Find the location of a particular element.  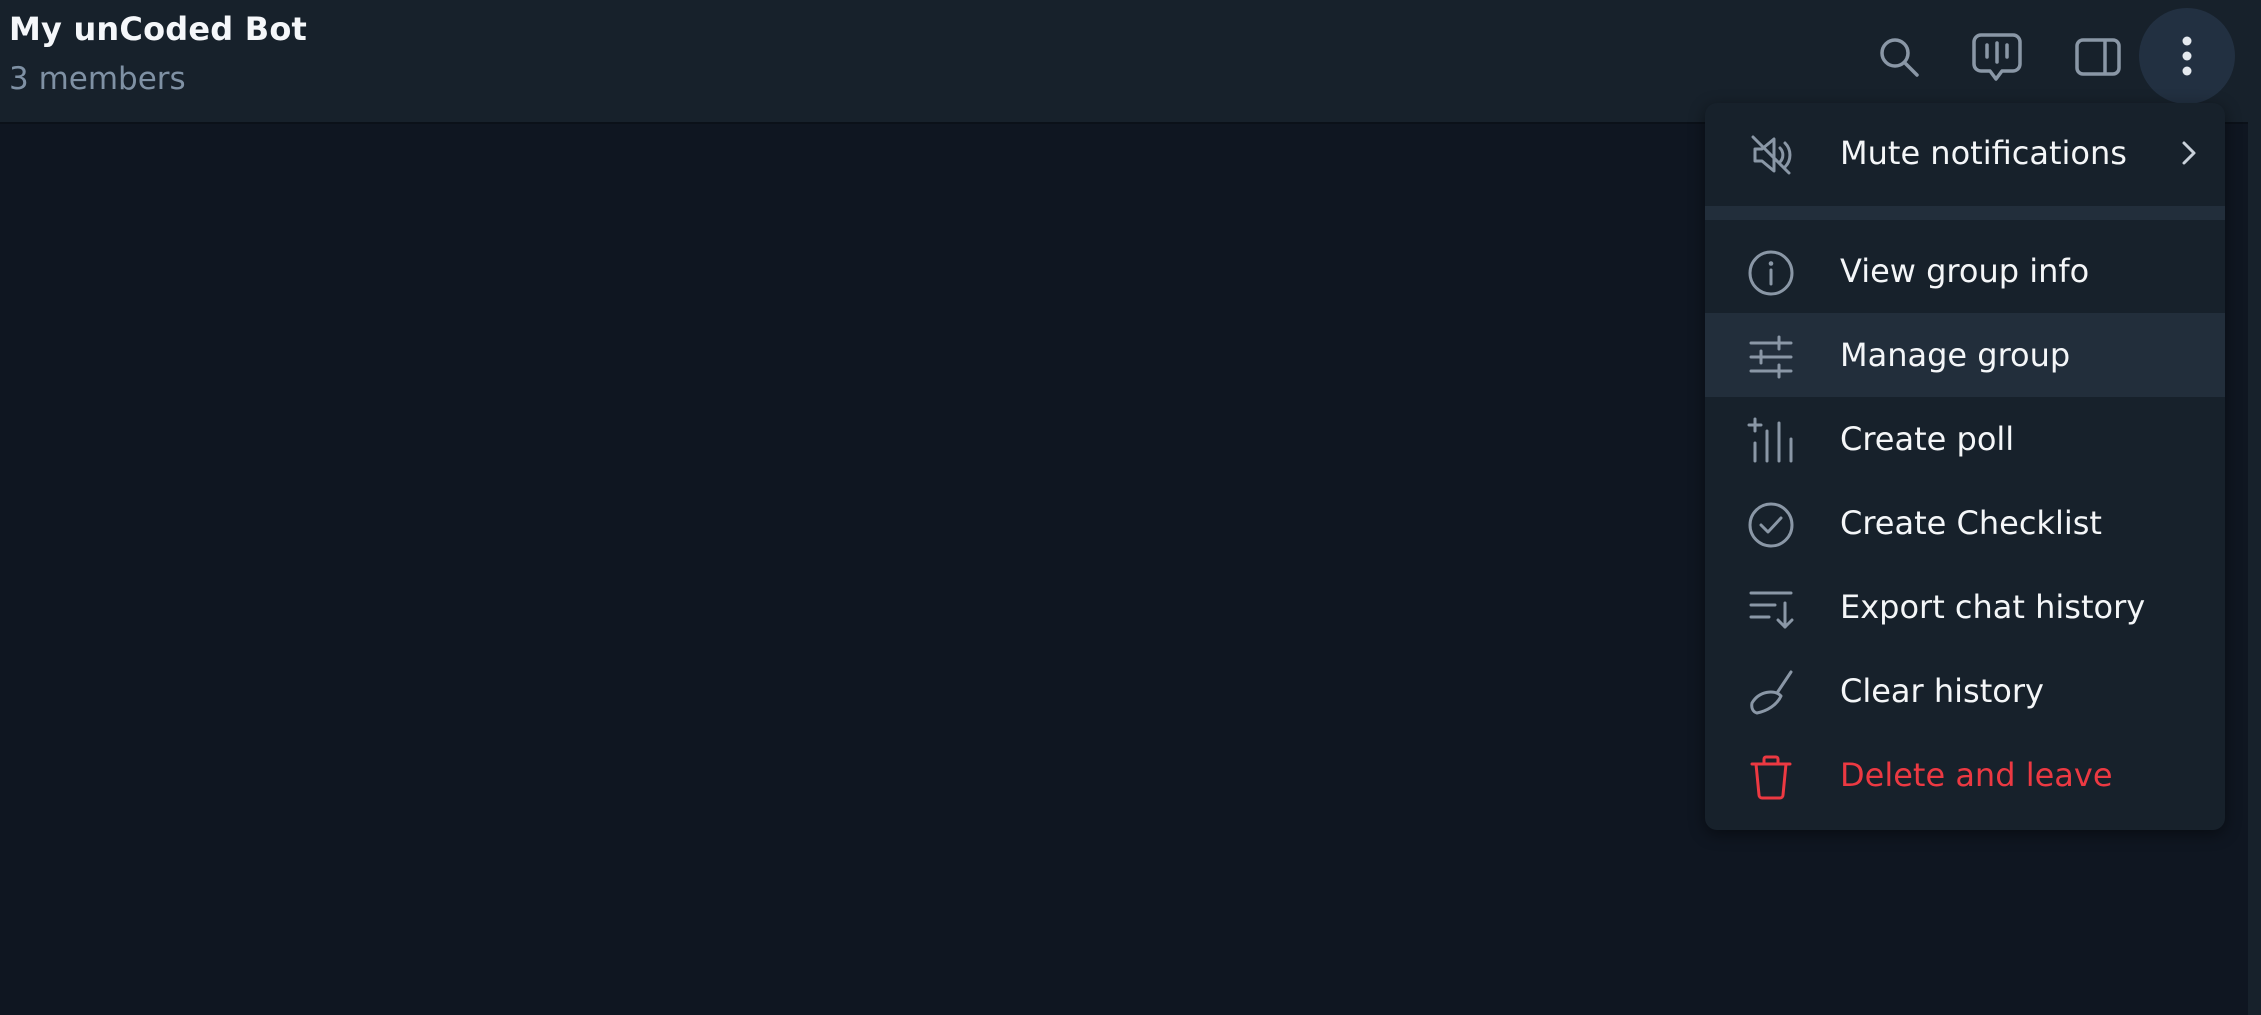

menu-item-label: Create Checklist is located at coordinates (1971, 523).